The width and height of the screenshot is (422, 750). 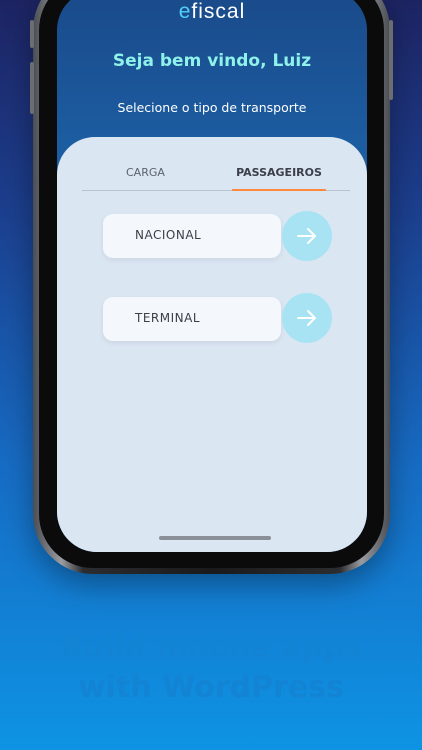 What do you see at coordinates (391, 60) in the screenshot?
I see `phone-side-button-right` at bounding box center [391, 60].